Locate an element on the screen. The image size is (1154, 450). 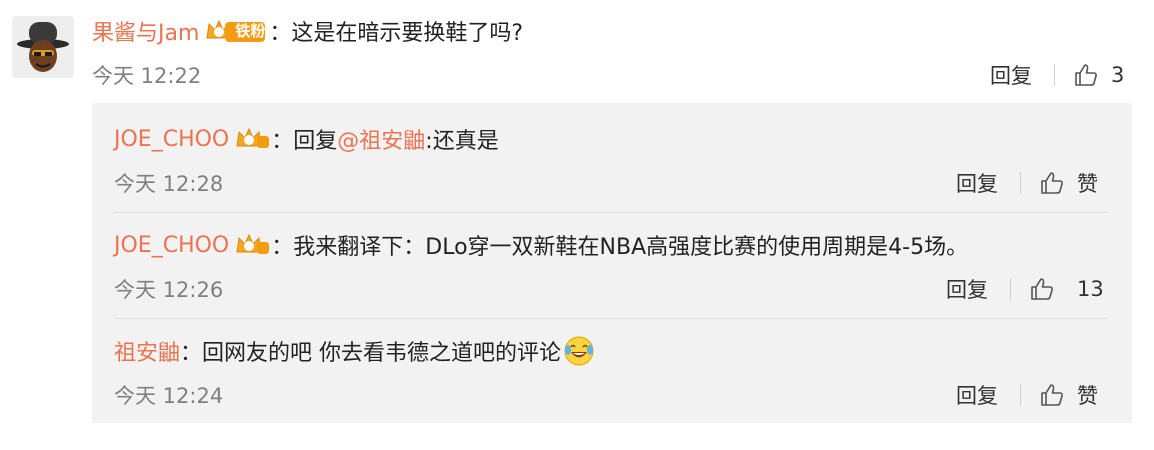
laughing-tears-emoji-icon is located at coordinates (579, 351).